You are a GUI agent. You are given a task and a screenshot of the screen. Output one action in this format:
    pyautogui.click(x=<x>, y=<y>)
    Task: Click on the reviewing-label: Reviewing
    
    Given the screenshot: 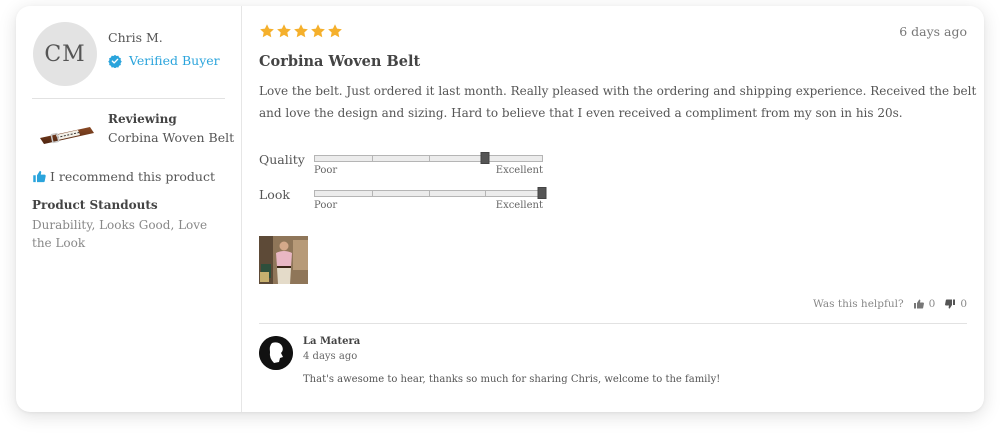 What is the action you would take?
    pyautogui.click(x=142, y=119)
    